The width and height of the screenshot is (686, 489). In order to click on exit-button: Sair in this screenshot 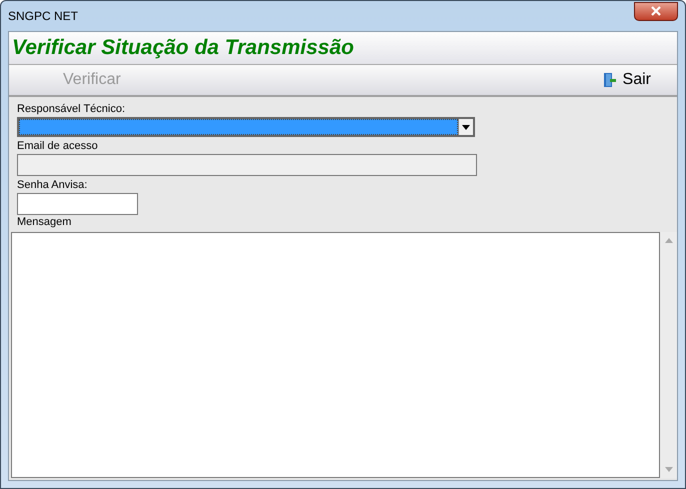, I will do `click(626, 80)`.